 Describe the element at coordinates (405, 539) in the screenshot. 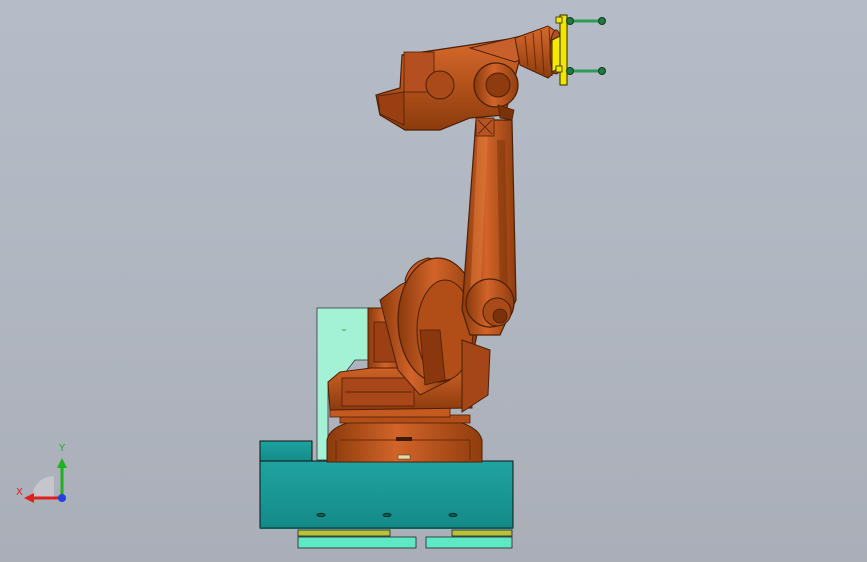

I see `base-rails` at that location.